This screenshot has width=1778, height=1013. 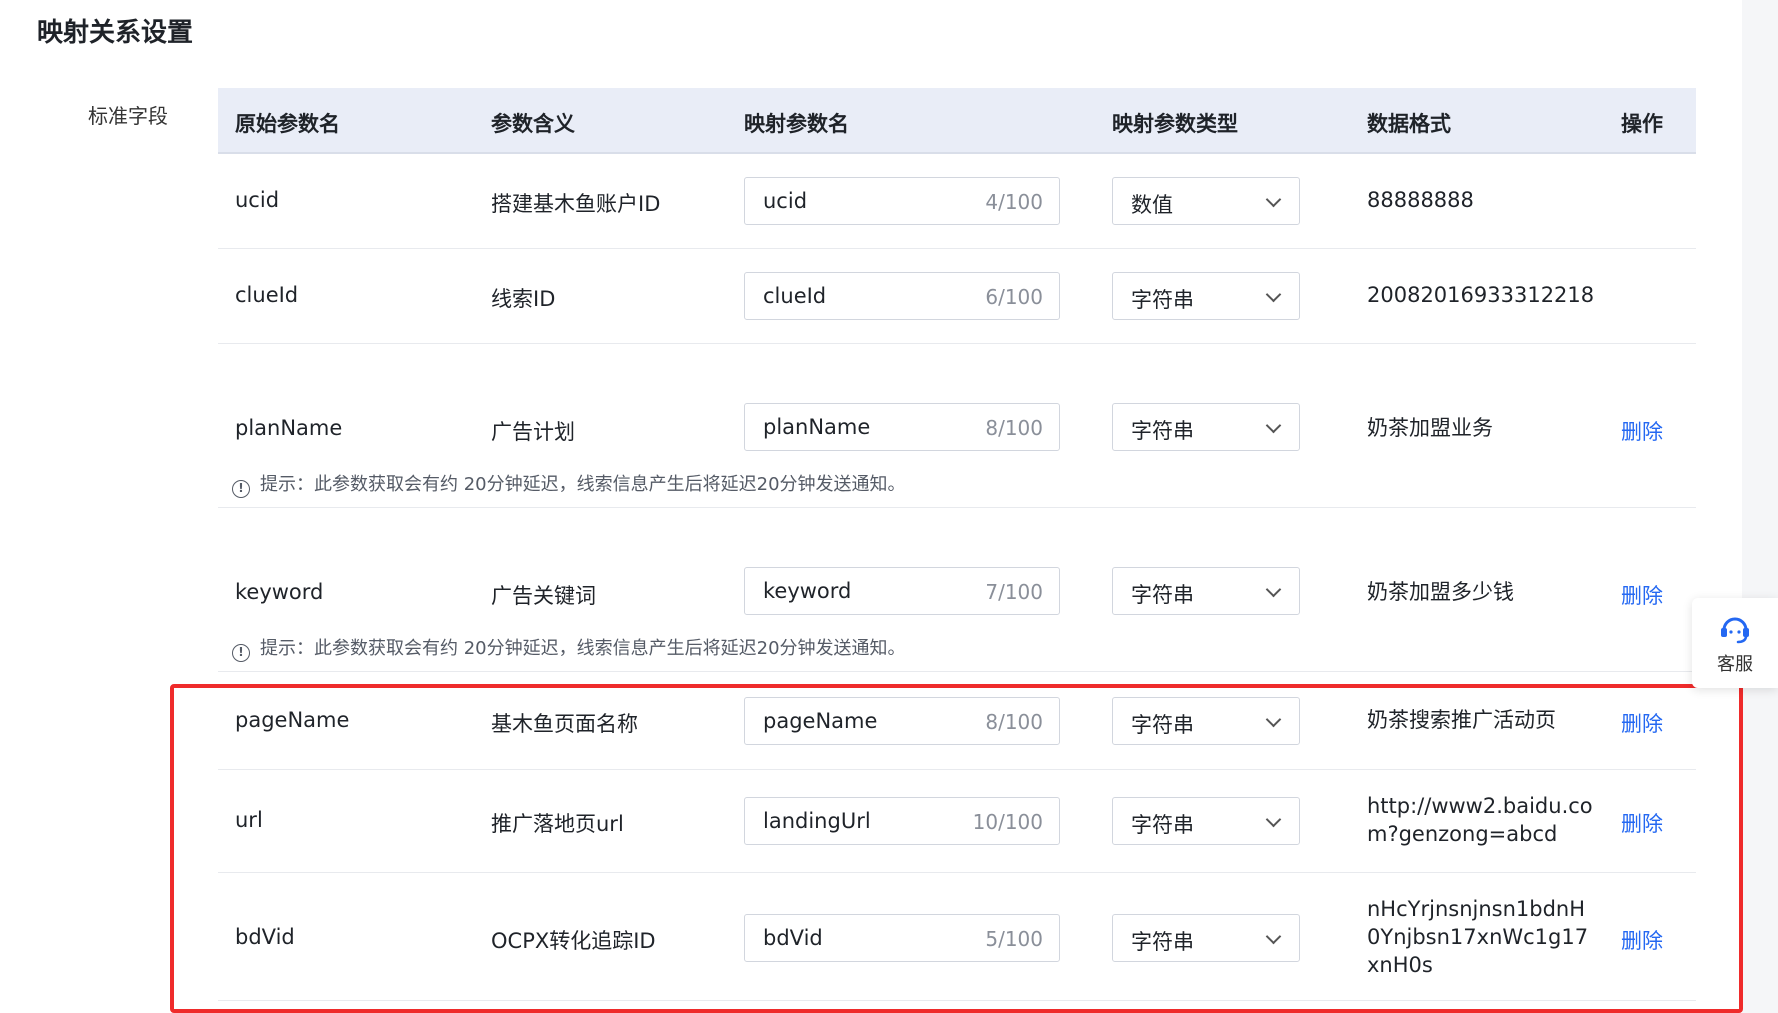 I want to click on table-row: ucid 搭建基木鱼账户ID ucid 4/100 数值 88888888, so click(x=957, y=201).